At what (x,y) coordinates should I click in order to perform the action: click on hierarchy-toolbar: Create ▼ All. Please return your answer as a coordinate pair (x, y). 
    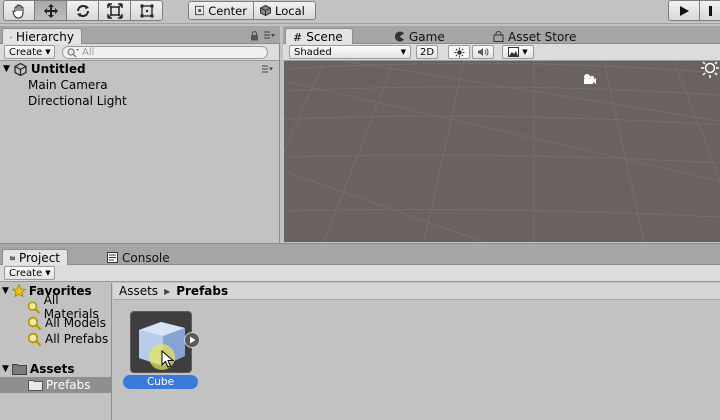
    Looking at the image, I should click on (139, 52).